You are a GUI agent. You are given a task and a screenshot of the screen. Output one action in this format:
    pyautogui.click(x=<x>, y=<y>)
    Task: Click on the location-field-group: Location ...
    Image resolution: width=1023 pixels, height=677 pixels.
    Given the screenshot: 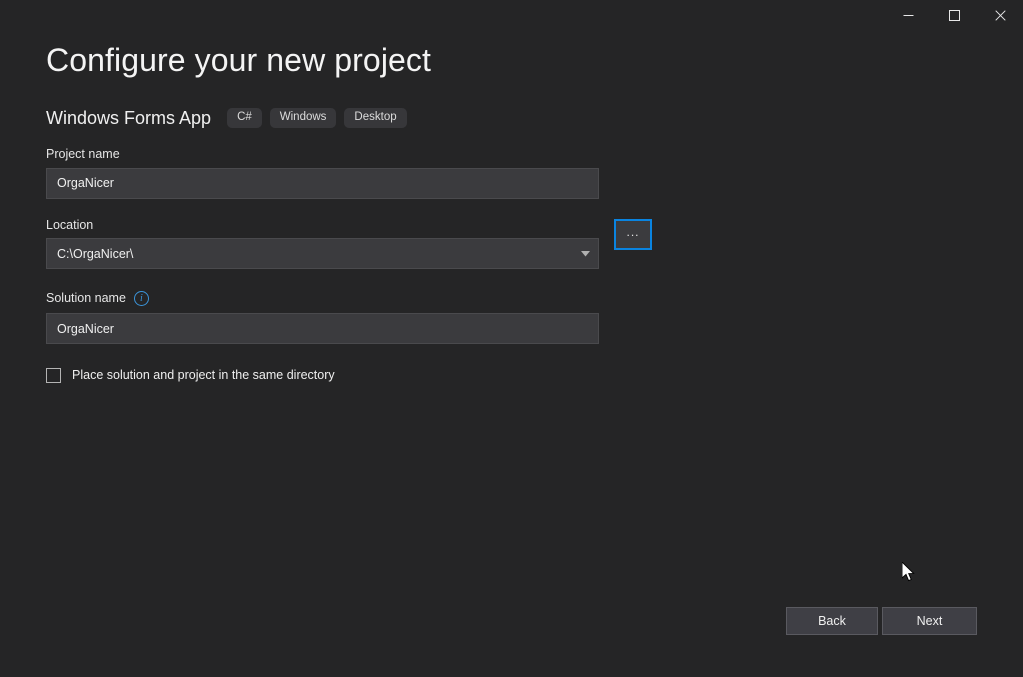 What is the action you would take?
    pyautogui.click(x=349, y=243)
    